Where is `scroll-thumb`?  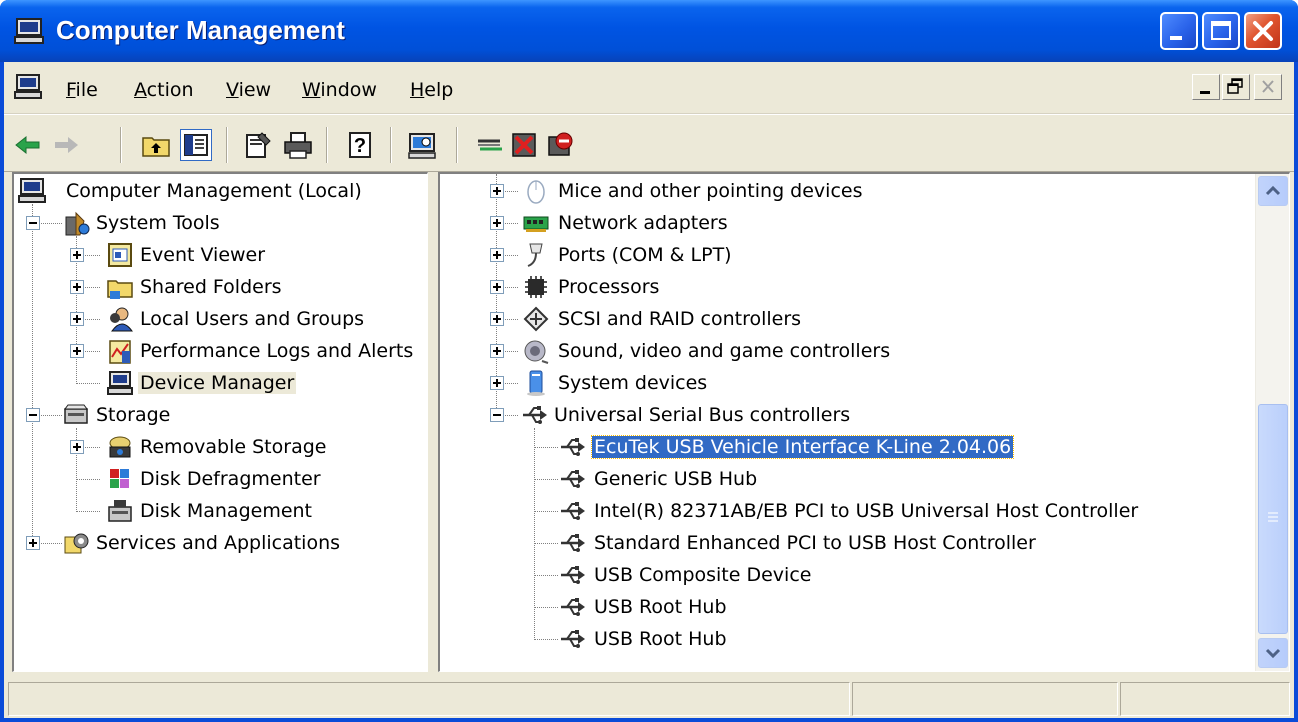 scroll-thumb is located at coordinates (1273, 519).